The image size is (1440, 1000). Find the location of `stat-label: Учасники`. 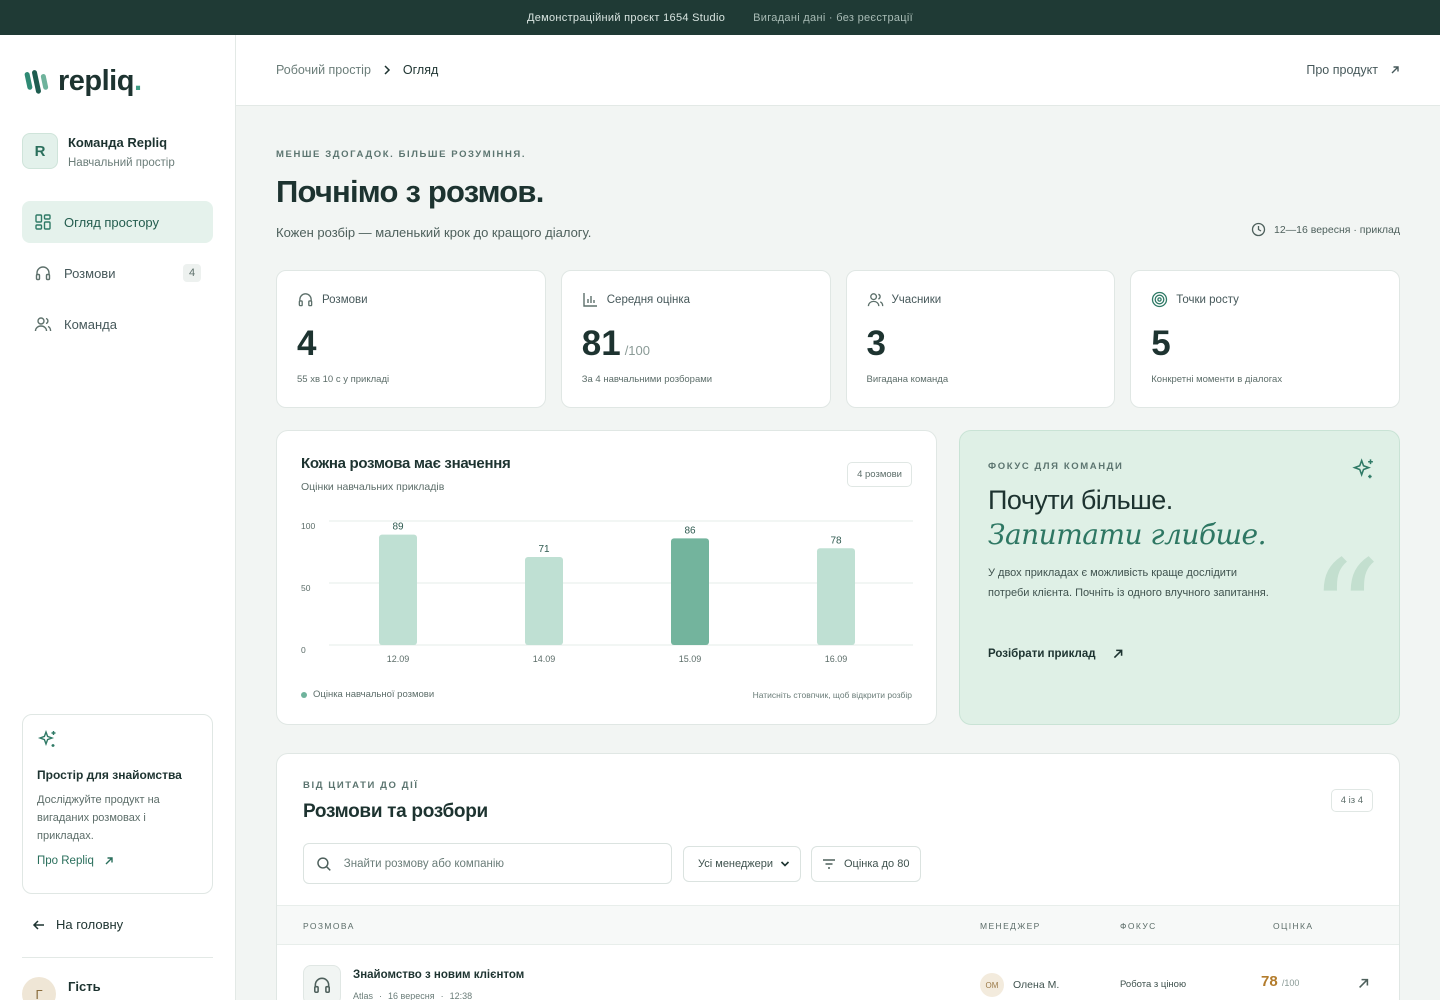

stat-label: Учасники is located at coordinates (916, 299).